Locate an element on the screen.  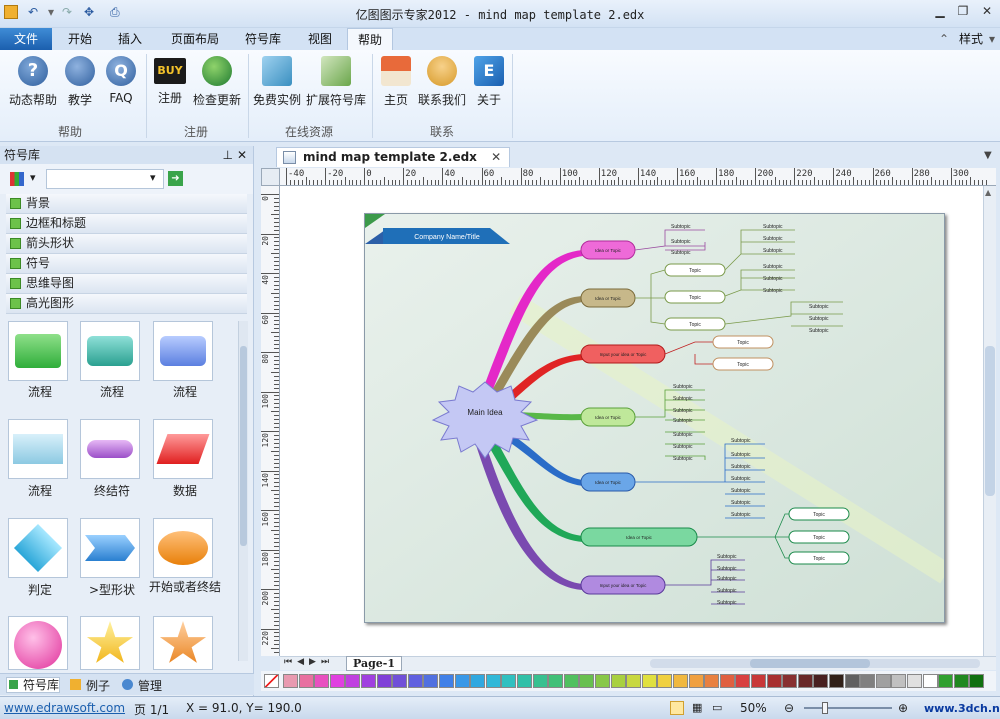
shape-data is located at coordinates (183, 449).